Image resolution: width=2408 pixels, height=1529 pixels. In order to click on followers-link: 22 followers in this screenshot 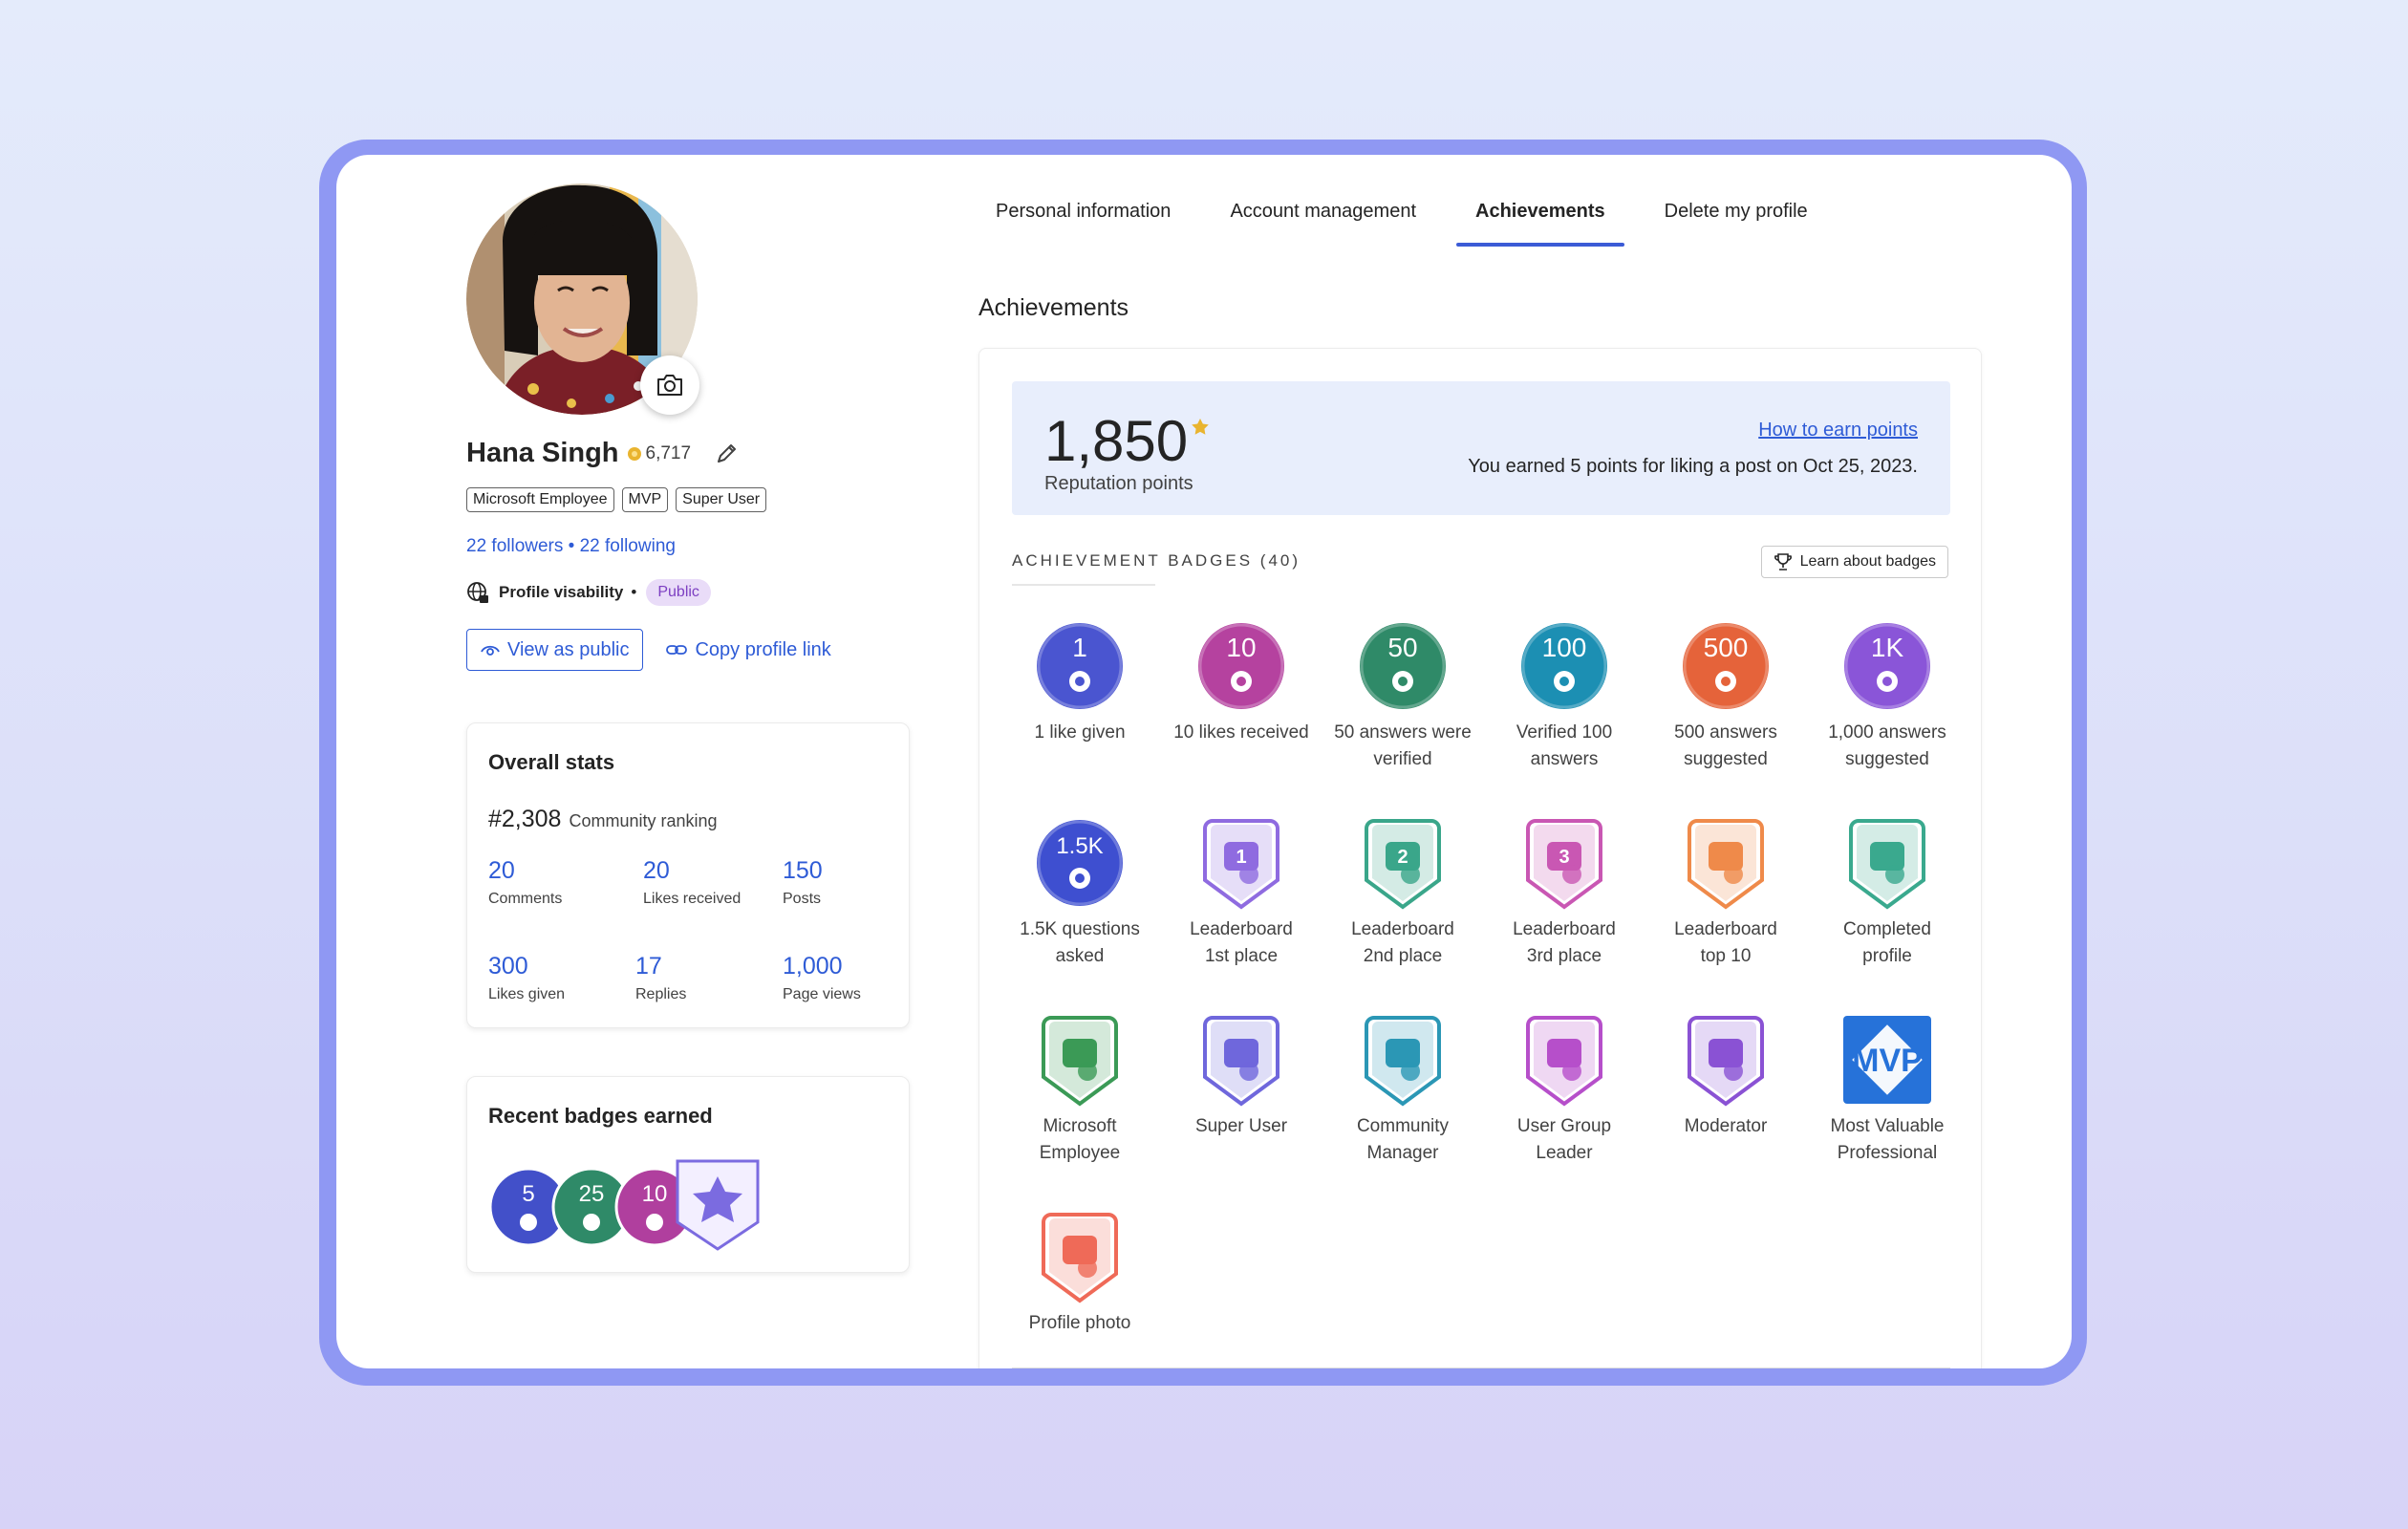, I will do `click(514, 546)`.